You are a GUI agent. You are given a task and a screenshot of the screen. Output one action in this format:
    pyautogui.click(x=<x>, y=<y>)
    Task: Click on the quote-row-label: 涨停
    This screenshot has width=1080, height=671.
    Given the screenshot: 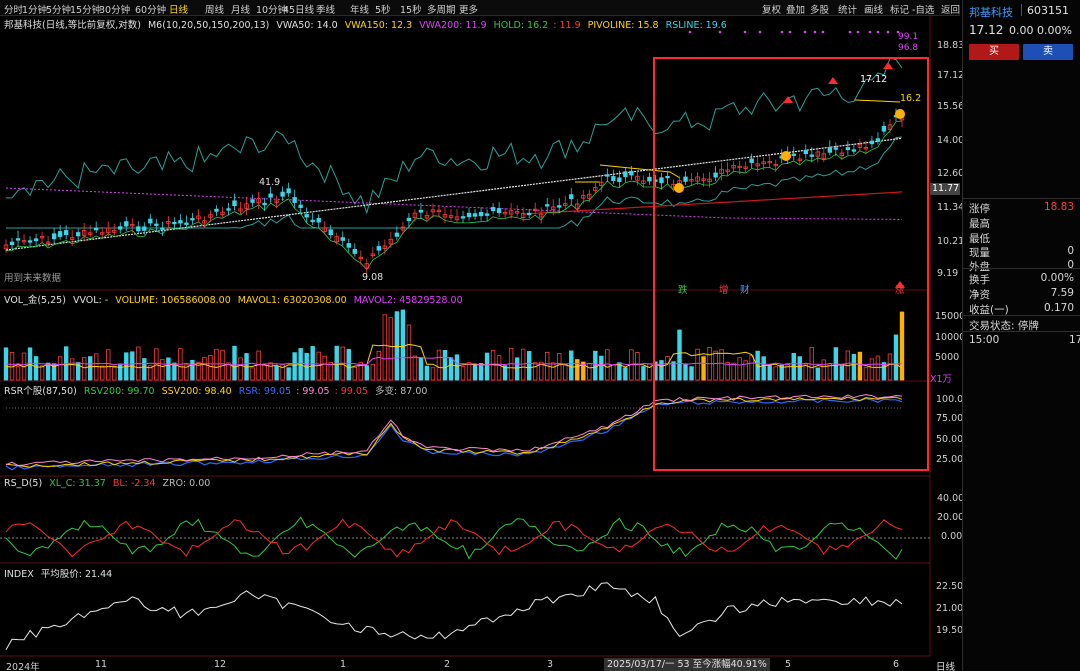 What is the action you would take?
    pyautogui.click(x=979, y=209)
    